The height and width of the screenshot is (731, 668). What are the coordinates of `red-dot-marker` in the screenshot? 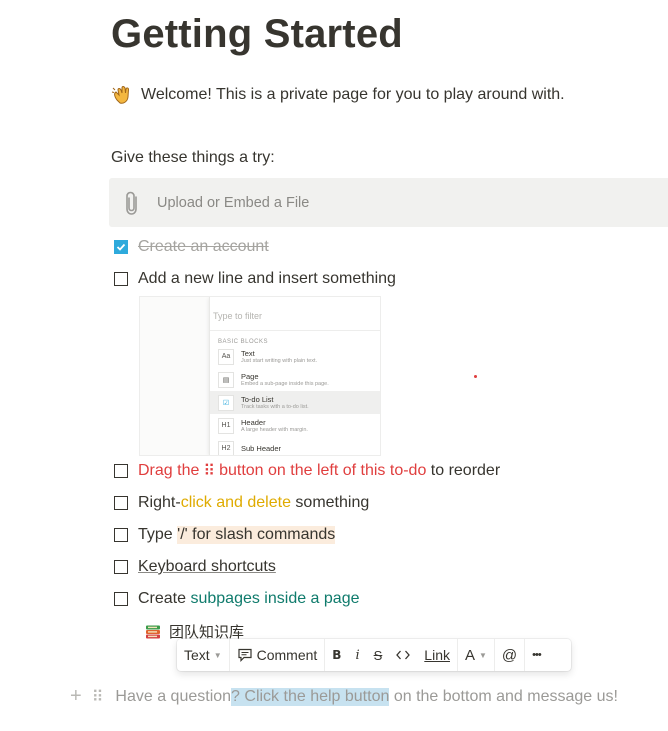 It's located at (475, 376).